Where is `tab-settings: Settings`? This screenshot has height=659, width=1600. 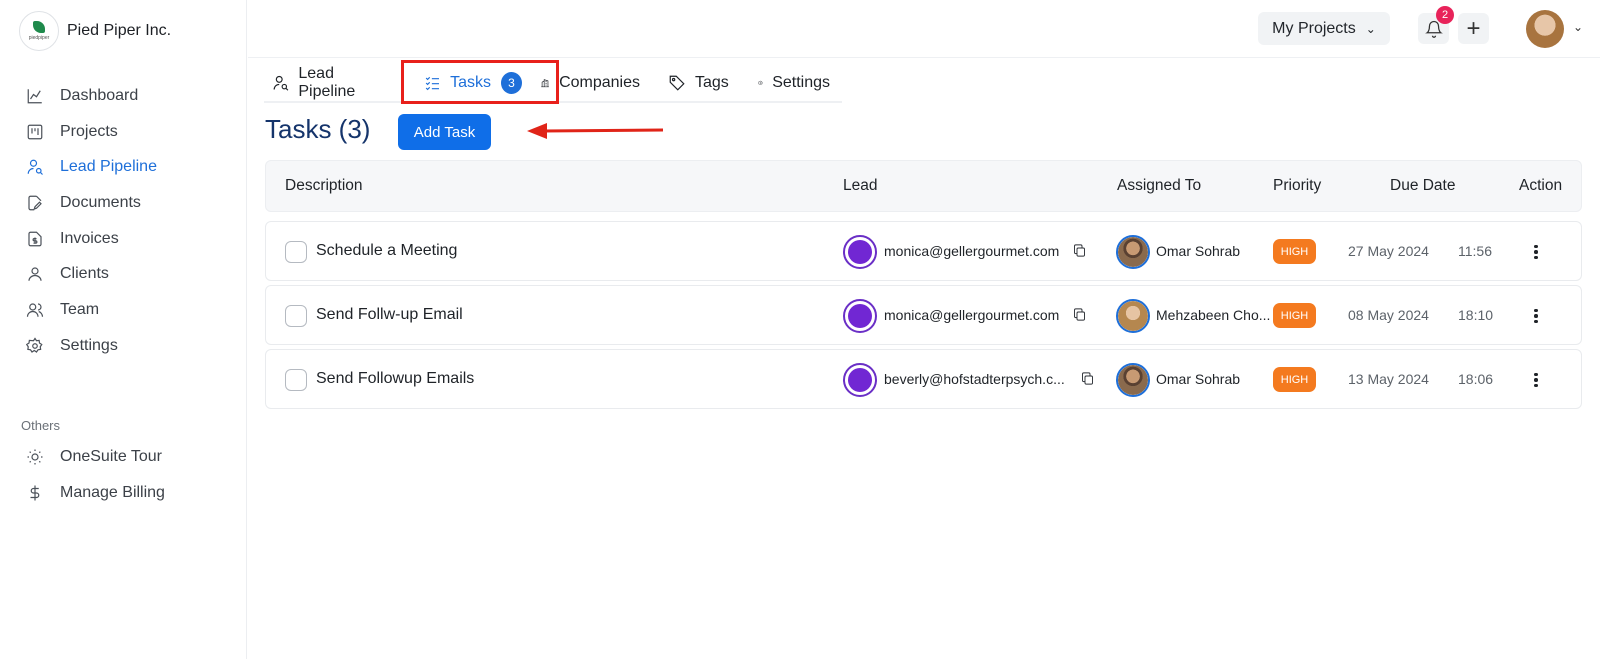
tab-settings: Settings is located at coordinates (792, 84).